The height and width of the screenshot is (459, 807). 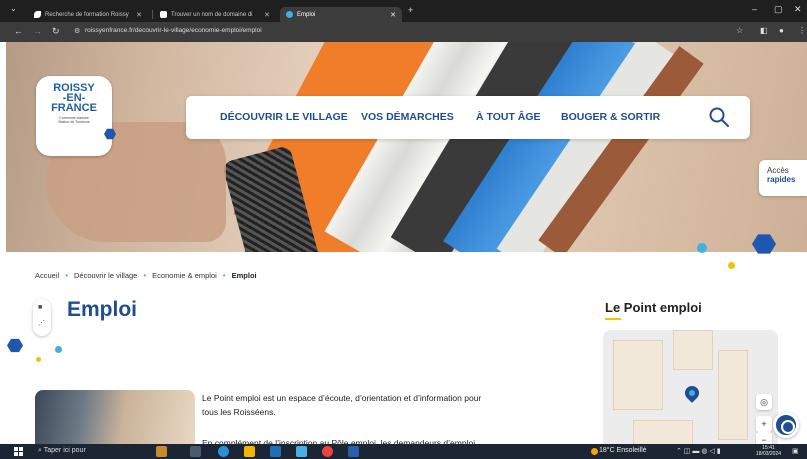 What do you see at coordinates (594, 451) in the screenshot?
I see `weather-sun-icon` at bounding box center [594, 451].